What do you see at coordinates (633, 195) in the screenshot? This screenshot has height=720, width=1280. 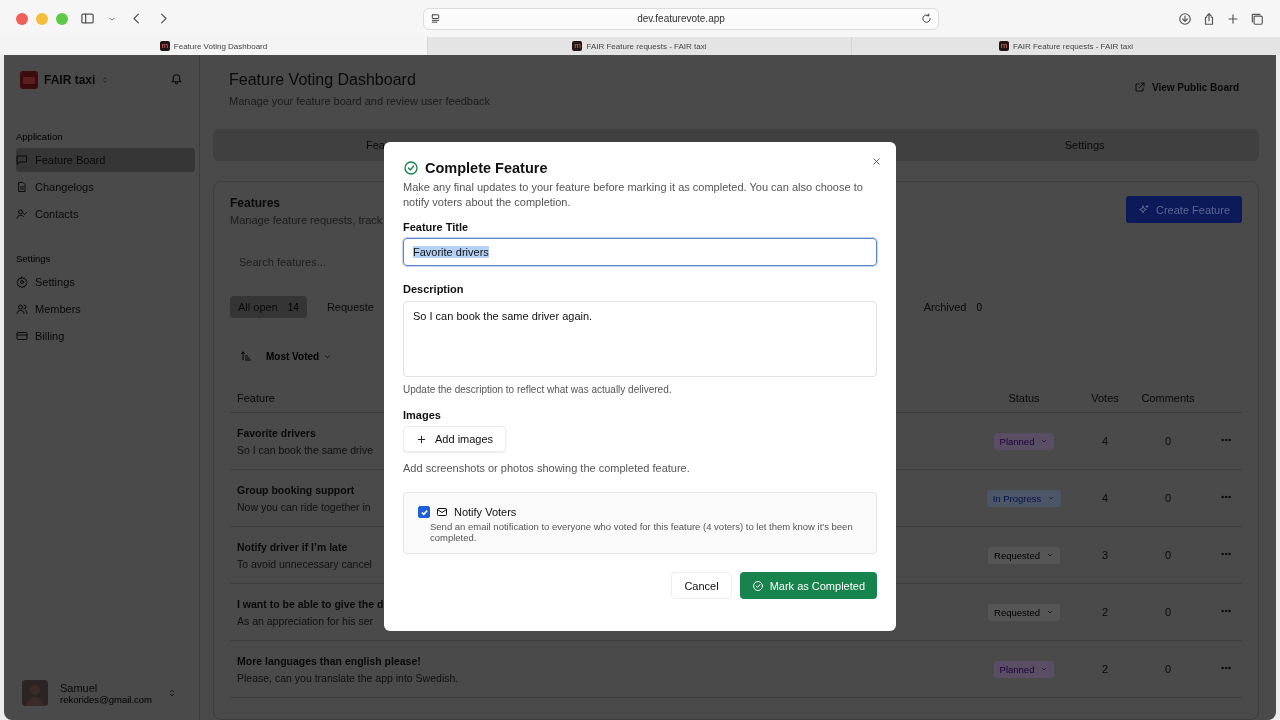 I see `dialog-description: Make any final updates to your feature before marking it as completed. You can also choose to notify voters about the completion.` at bounding box center [633, 195].